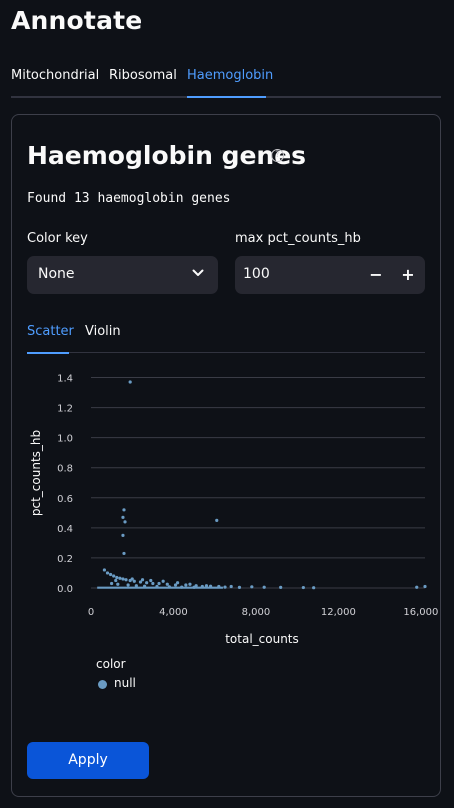 This screenshot has width=454, height=808. What do you see at coordinates (65, 379) in the screenshot?
I see `y-tick-label: 1.4` at bounding box center [65, 379].